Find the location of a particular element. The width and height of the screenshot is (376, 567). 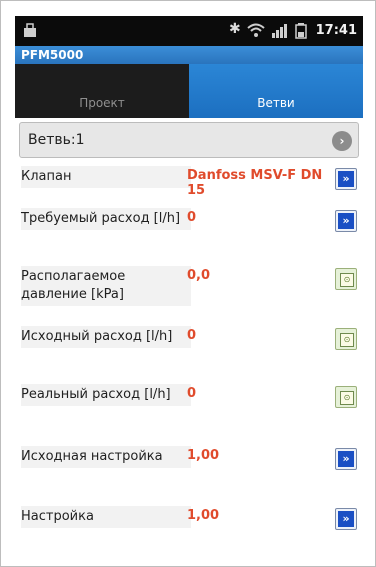

list-item-available-pressure: Располагаемое давление [kPa] 0,0 ⊙ is located at coordinates (189, 288).